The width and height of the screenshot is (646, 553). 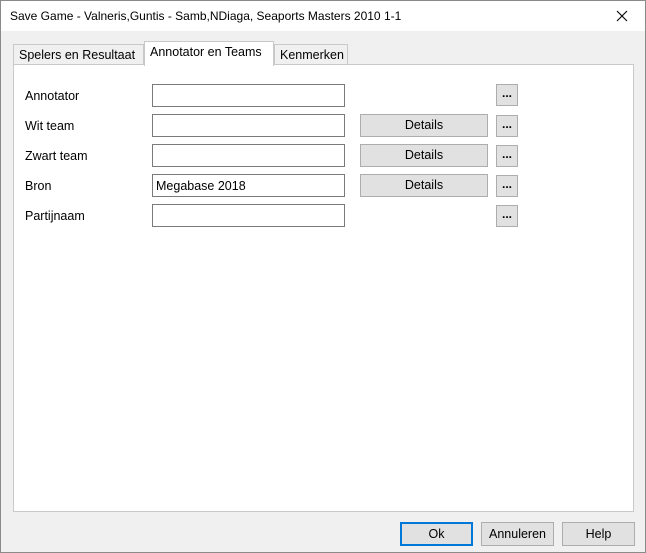 I want to click on wit-team-label: Wit team, so click(x=50, y=126).